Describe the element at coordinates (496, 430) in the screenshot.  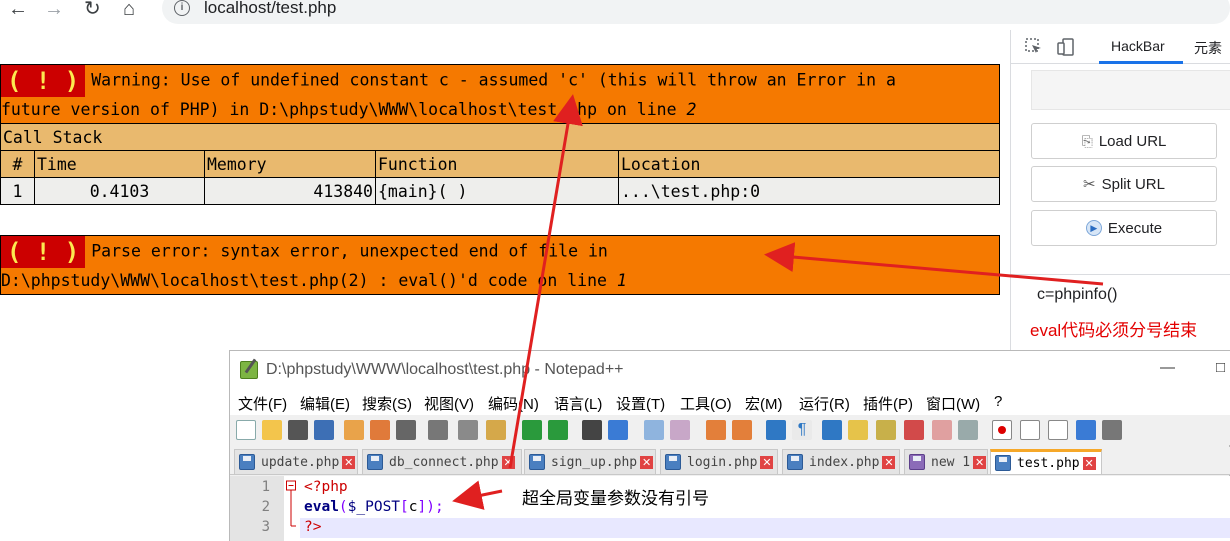
I see `paste-icon` at that location.